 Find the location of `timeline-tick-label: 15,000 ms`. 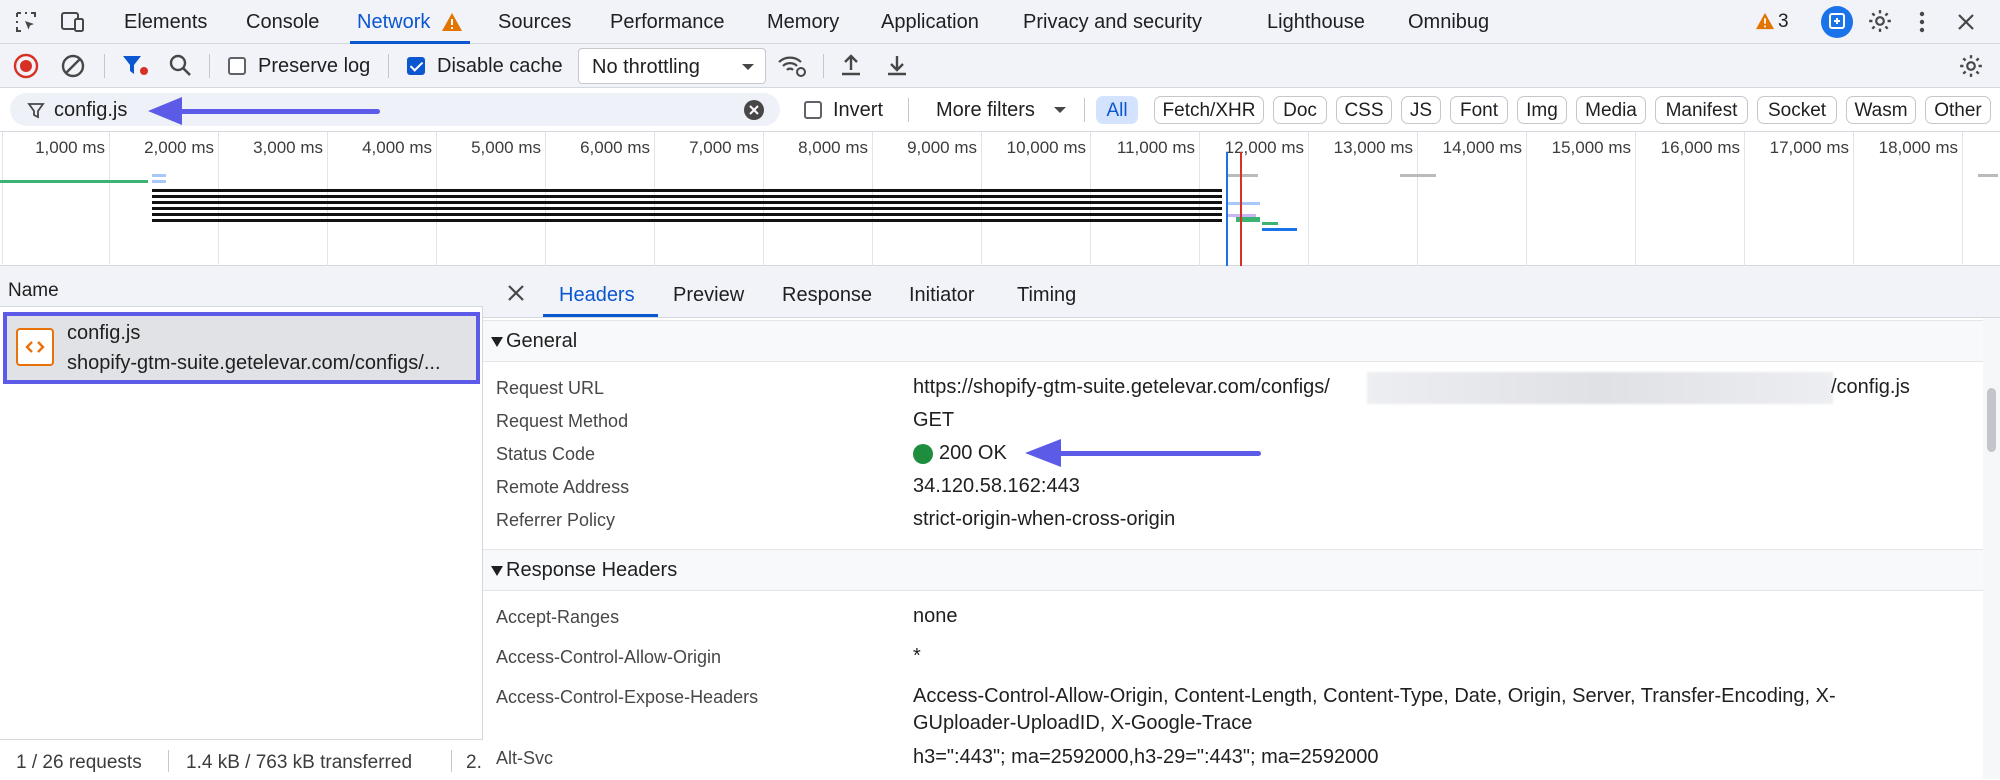

timeline-tick-label: 15,000 ms is located at coordinates (1591, 147).